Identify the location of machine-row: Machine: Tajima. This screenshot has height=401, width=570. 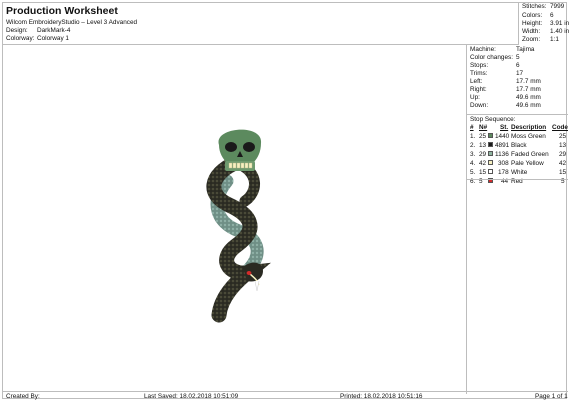
(502, 49).